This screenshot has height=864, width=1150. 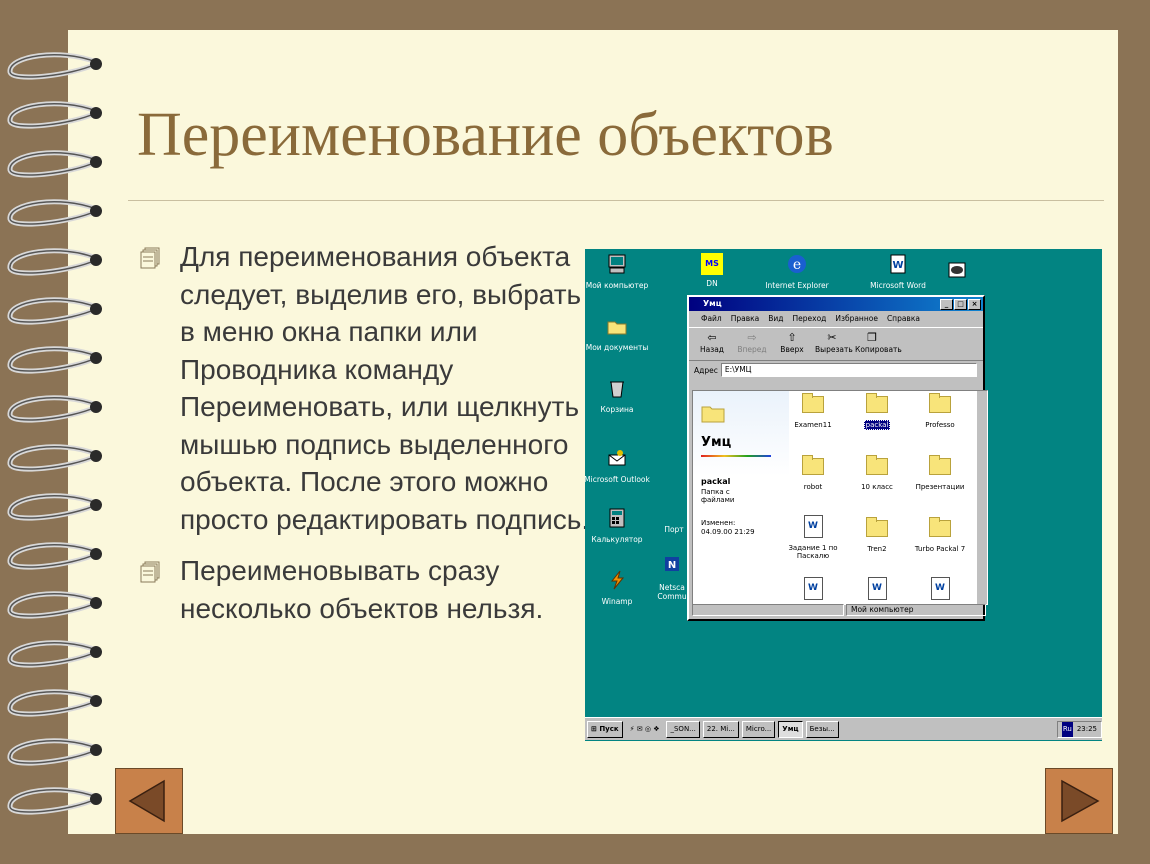 I want to click on spiral-binding, so click(x=54, y=433).